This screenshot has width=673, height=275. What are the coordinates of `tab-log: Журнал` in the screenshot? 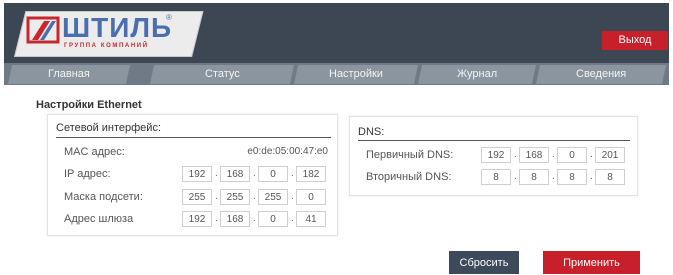 It's located at (477, 74).